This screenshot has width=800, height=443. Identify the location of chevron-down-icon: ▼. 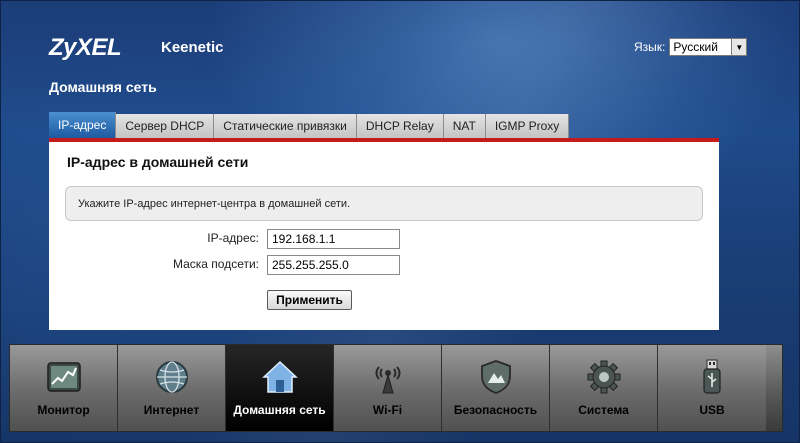
(739, 47).